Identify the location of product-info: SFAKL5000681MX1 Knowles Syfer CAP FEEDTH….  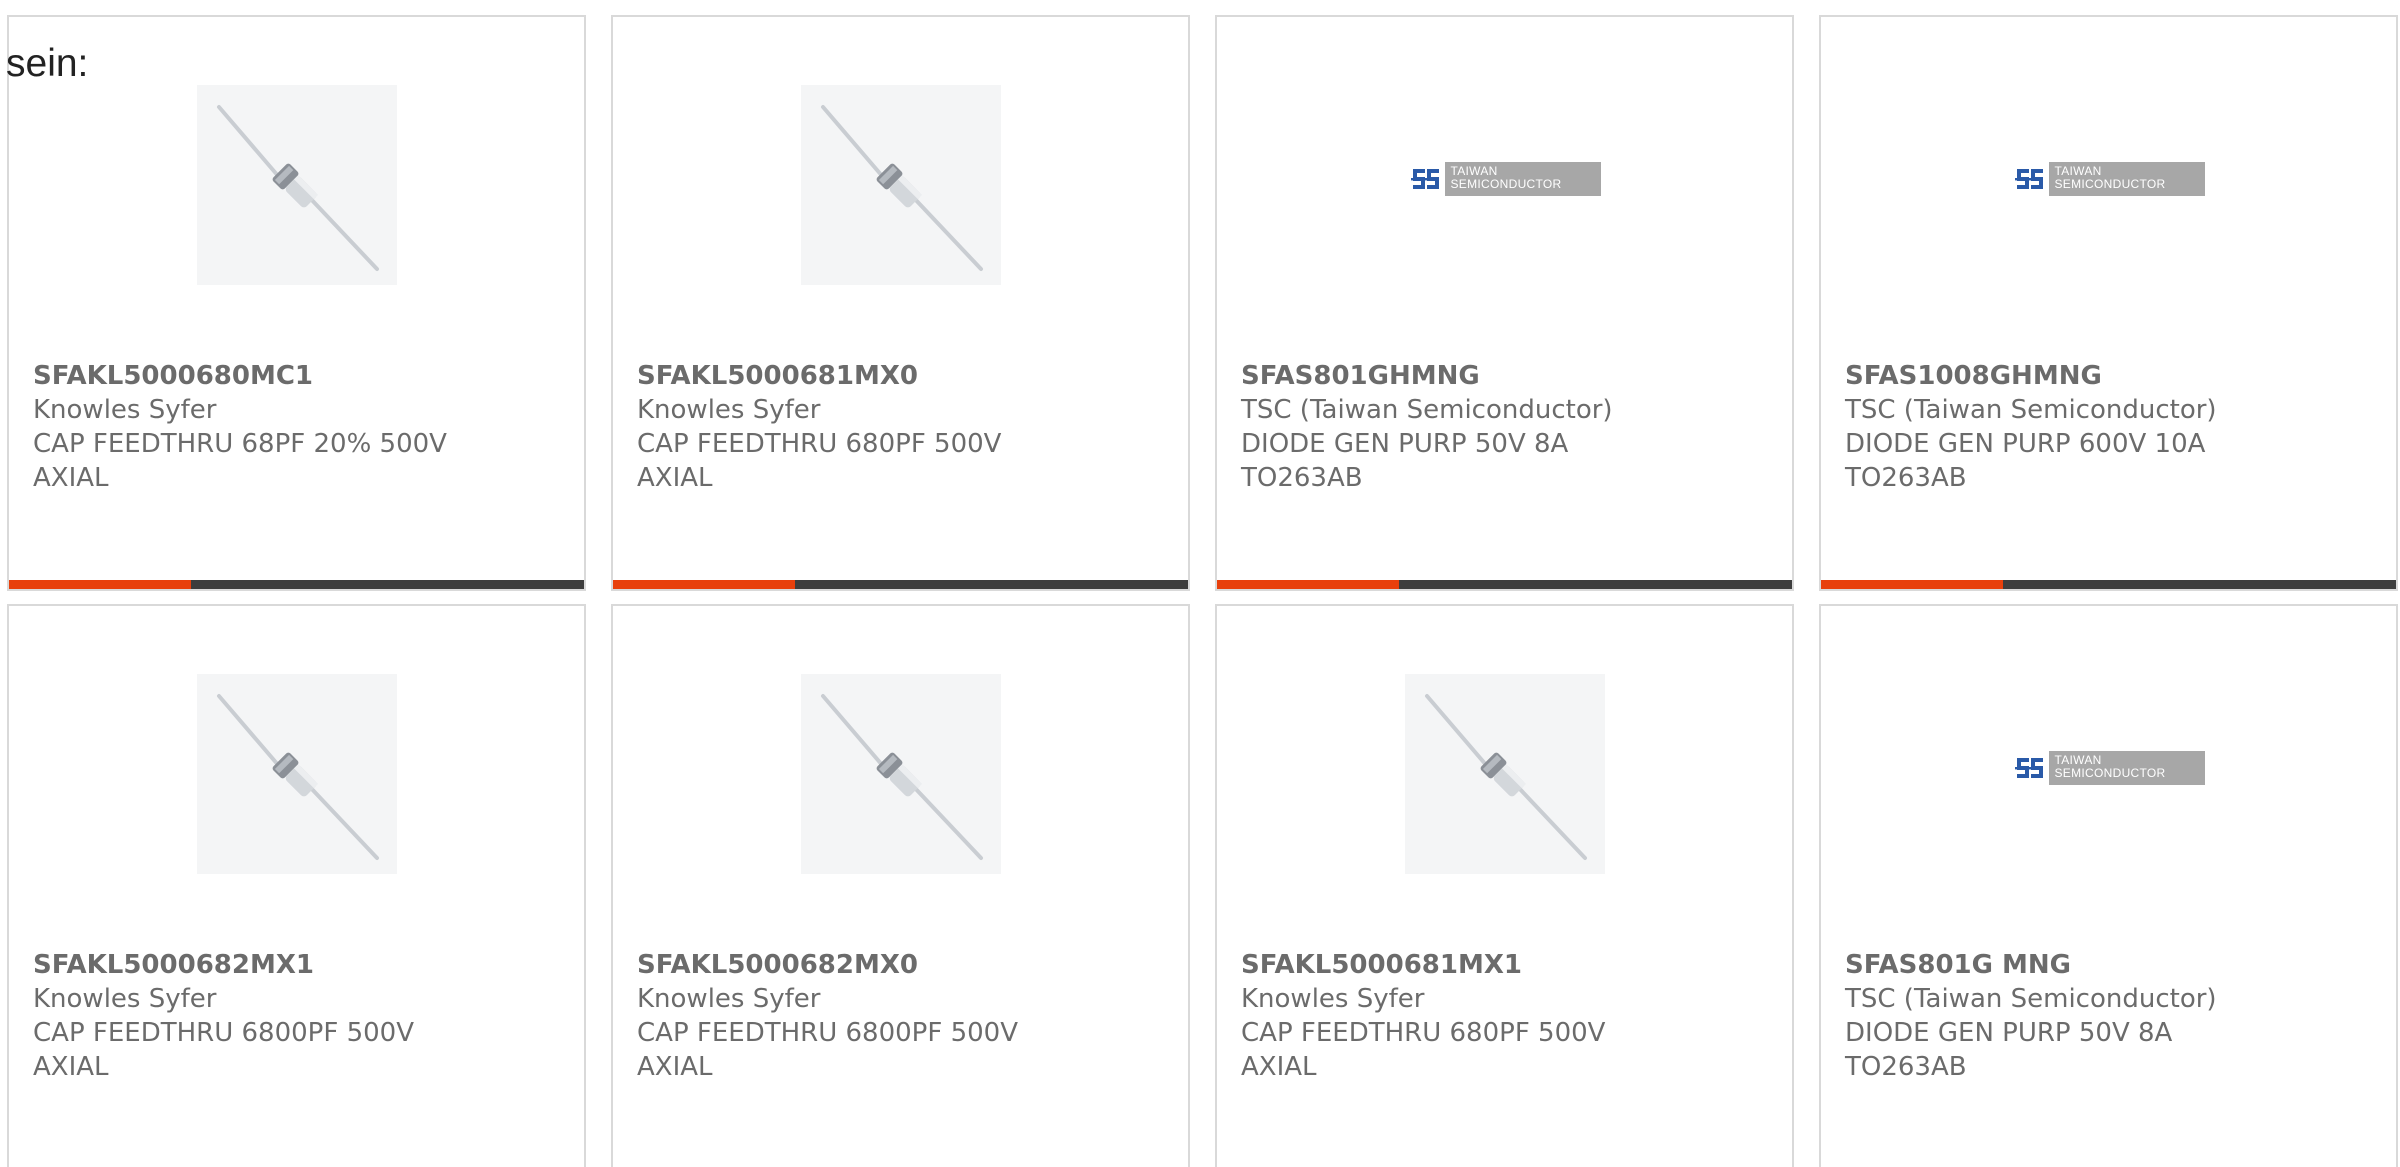
(1511, 1016).